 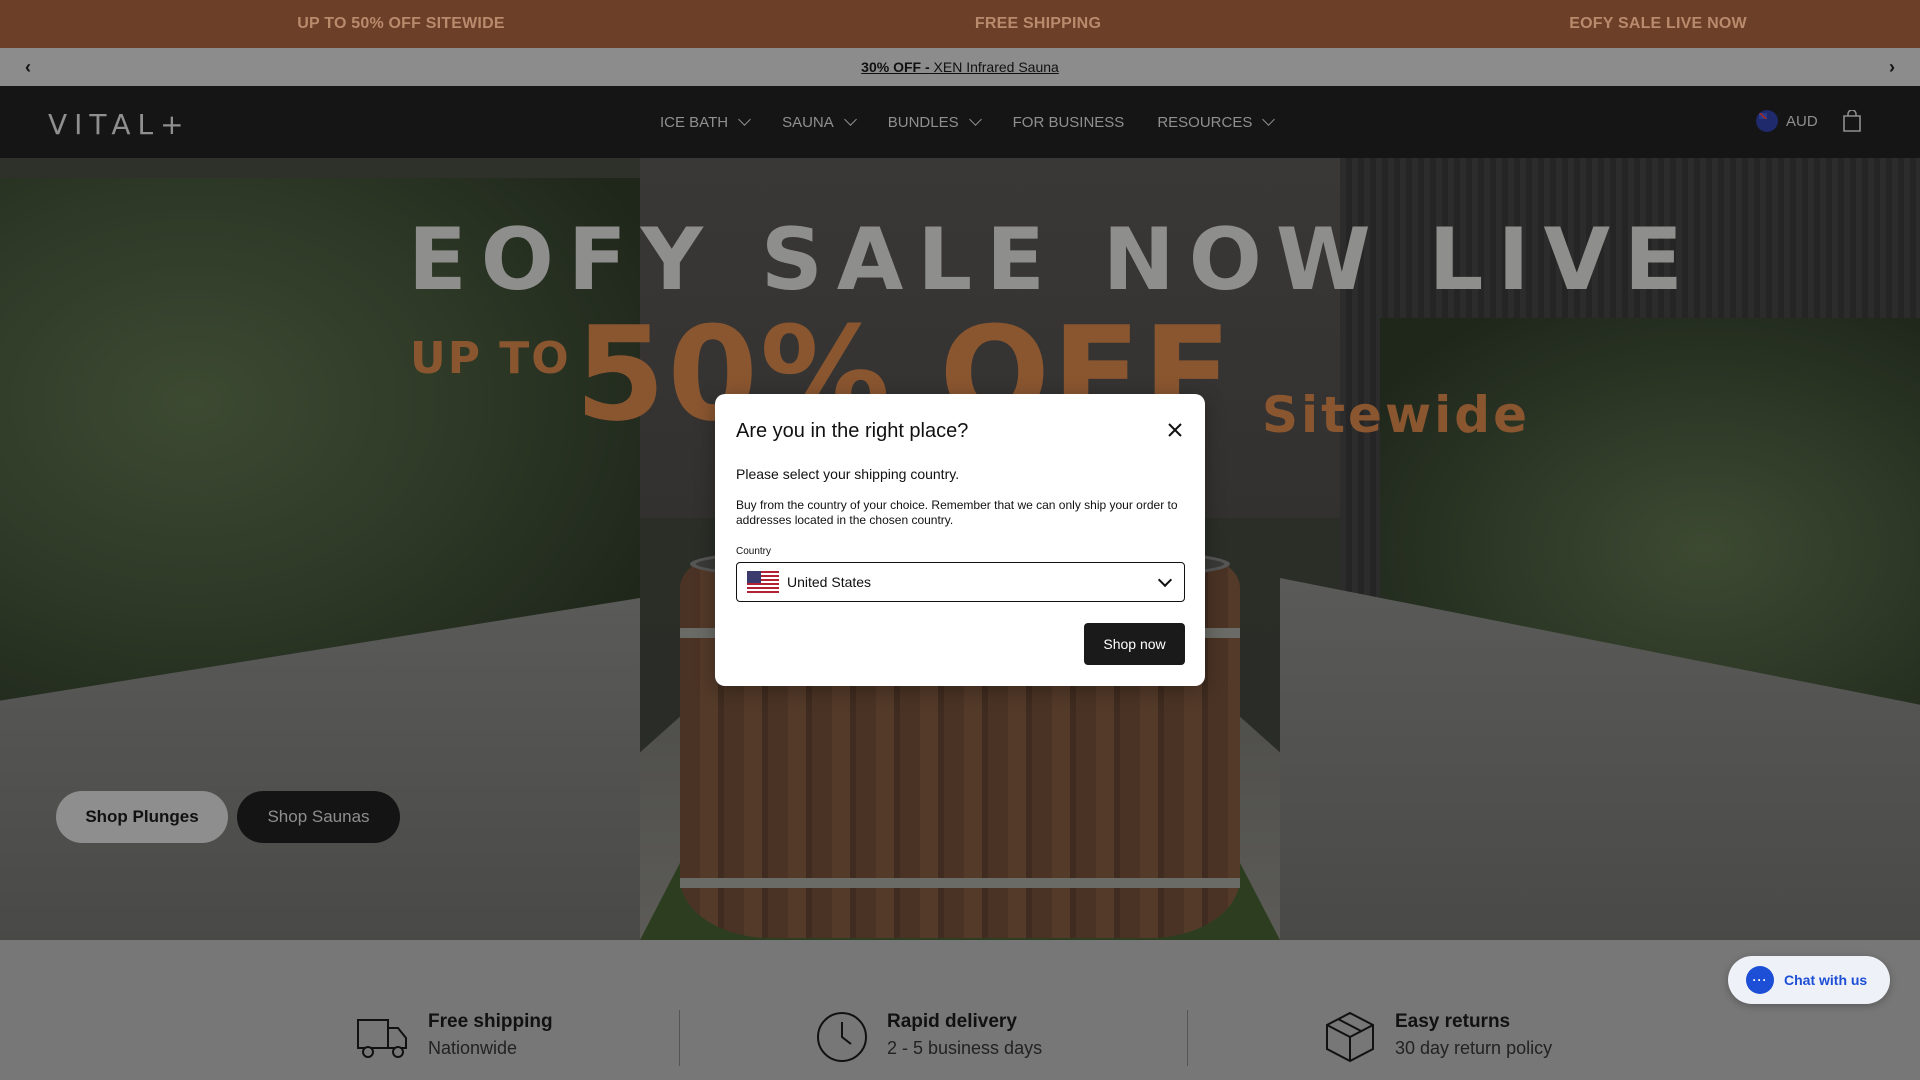 I want to click on nav-item-for-business: FOR BUSINESS, so click(x=1069, y=122).